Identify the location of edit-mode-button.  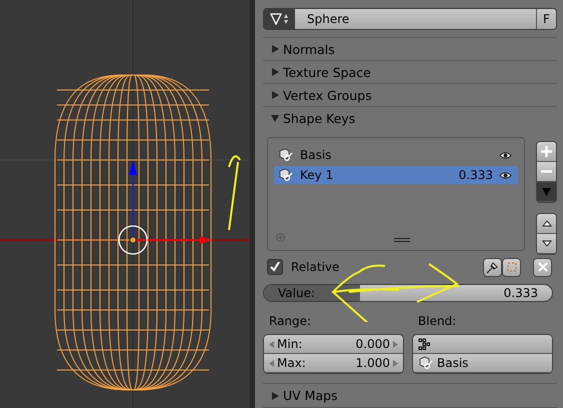
(511, 267).